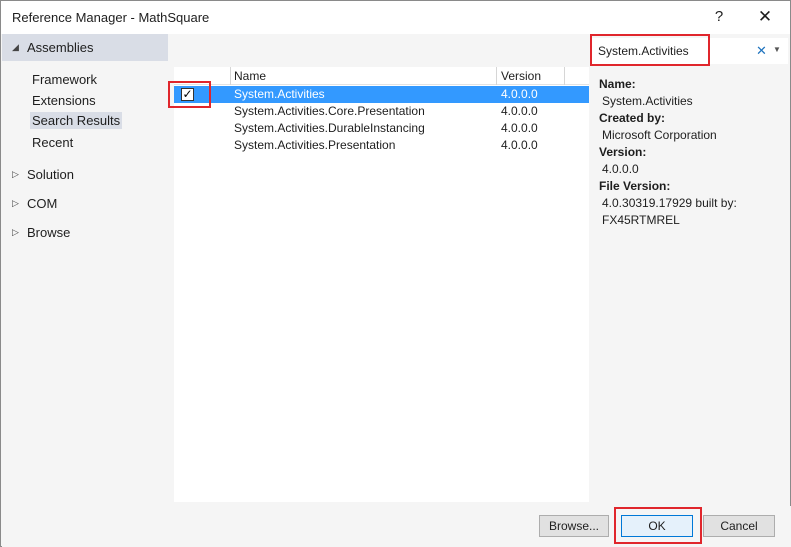  I want to click on detail-version-value: 4.0.0.0, so click(620, 169).